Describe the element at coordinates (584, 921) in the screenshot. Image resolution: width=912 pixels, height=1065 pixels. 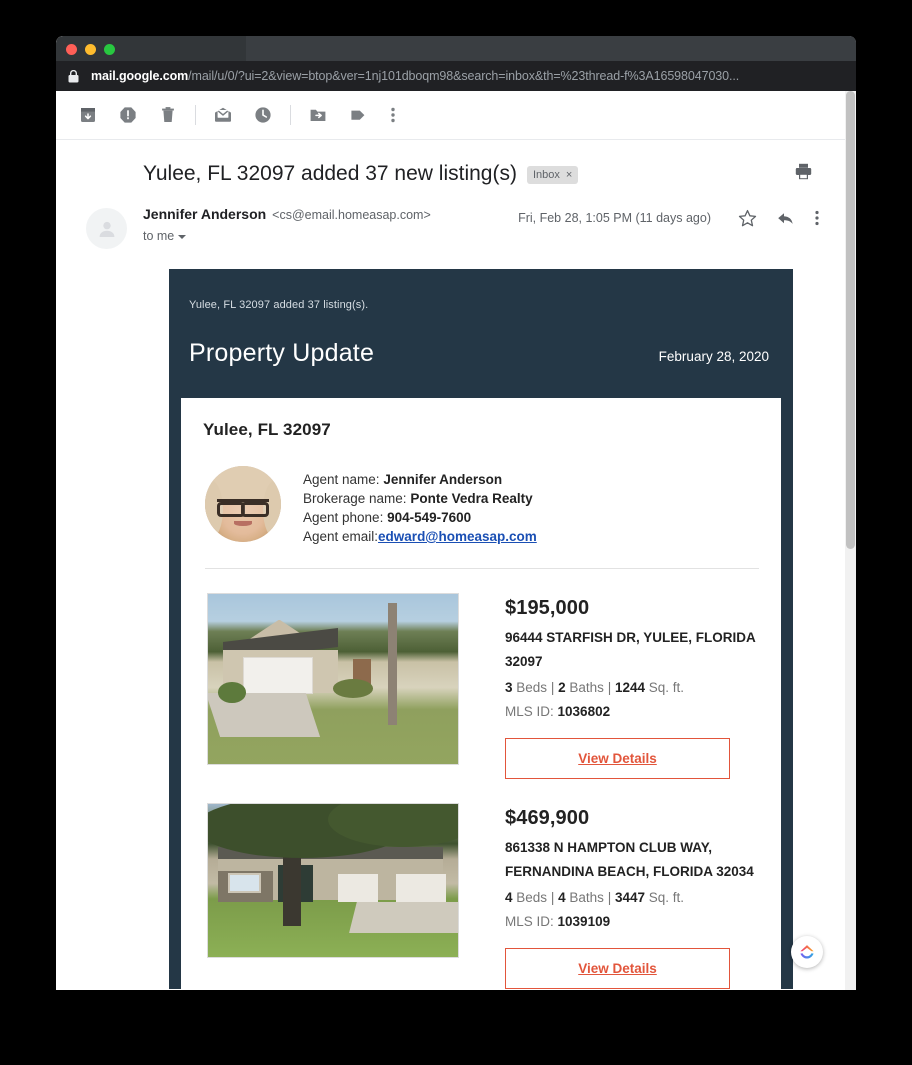
I see `listing-mls-value: 1039109` at that location.